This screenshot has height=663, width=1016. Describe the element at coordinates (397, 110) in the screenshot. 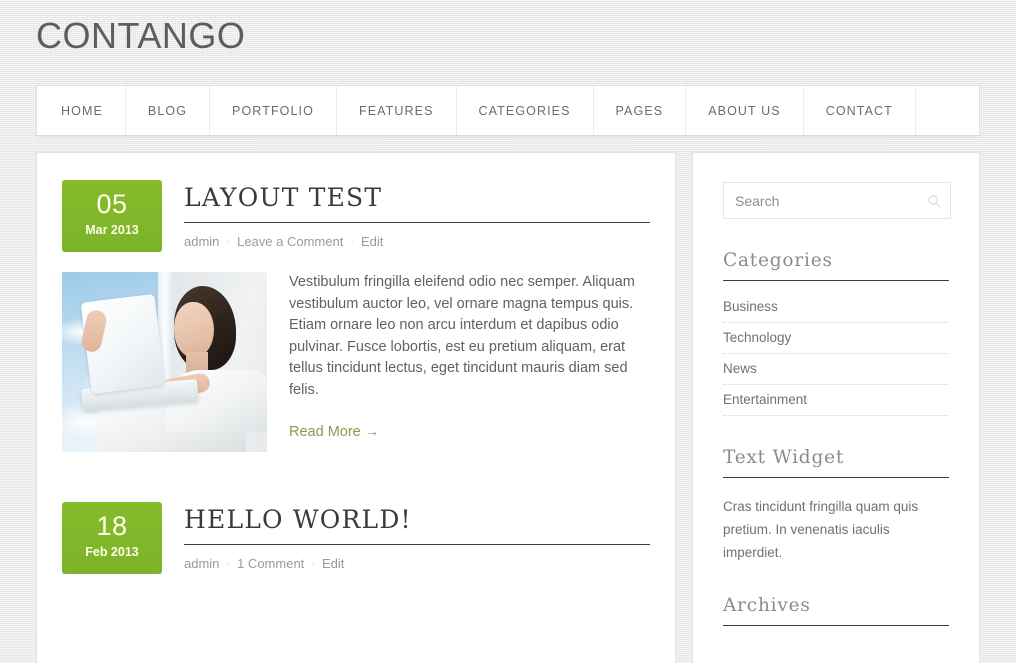

I see `nav-item-features: FEATURES` at that location.